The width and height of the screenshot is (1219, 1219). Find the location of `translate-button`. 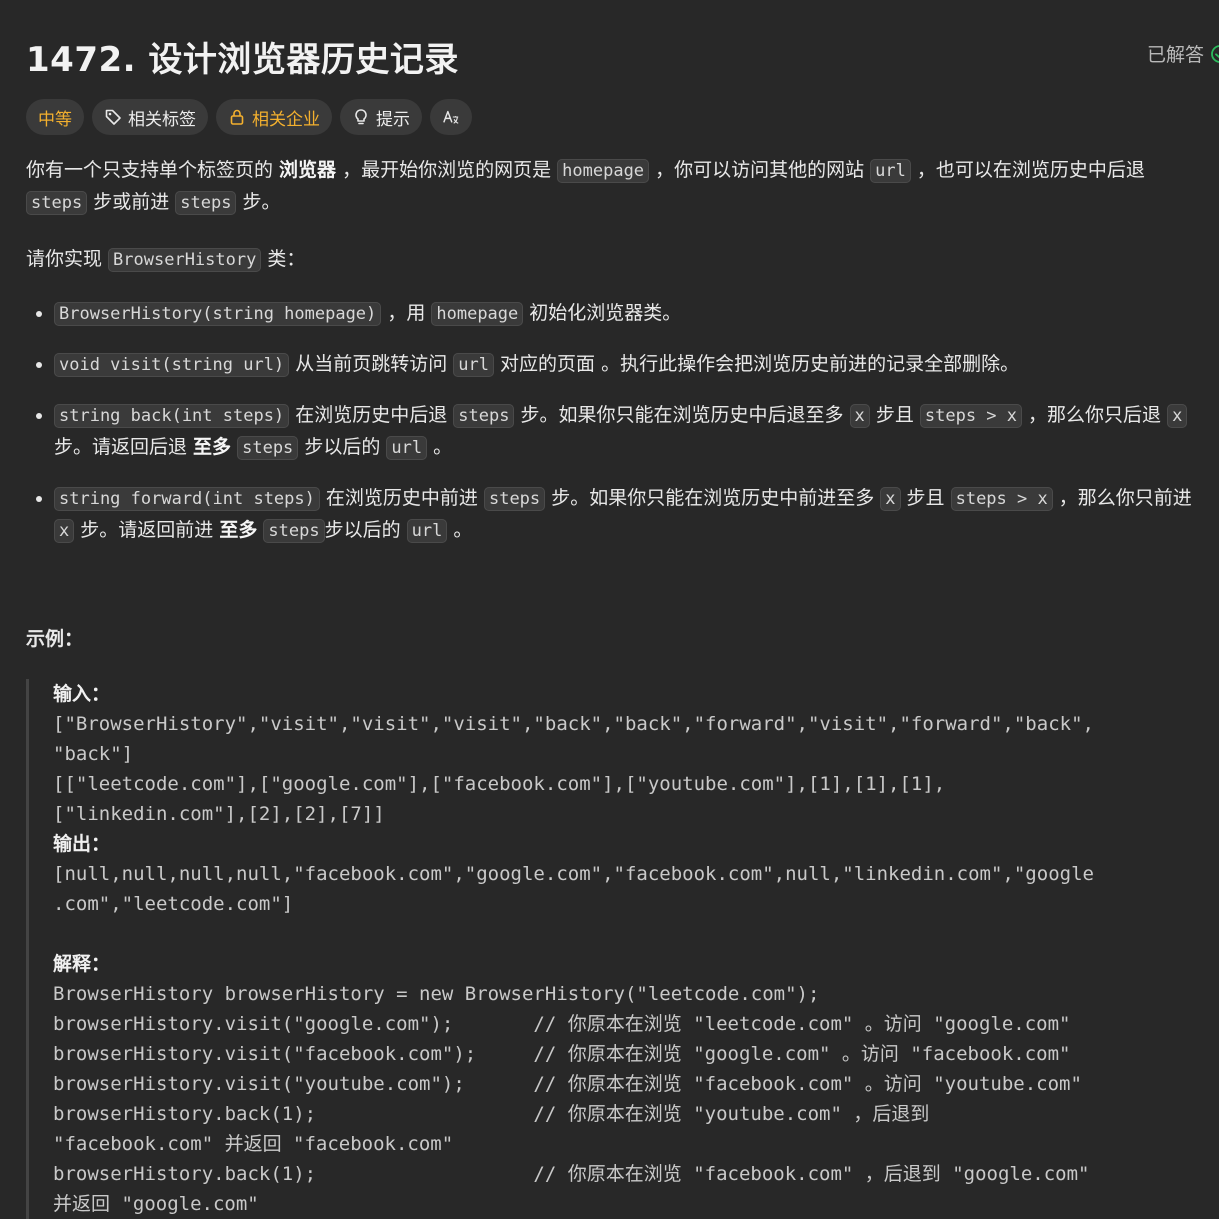

translate-button is located at coordinates (451, 117).